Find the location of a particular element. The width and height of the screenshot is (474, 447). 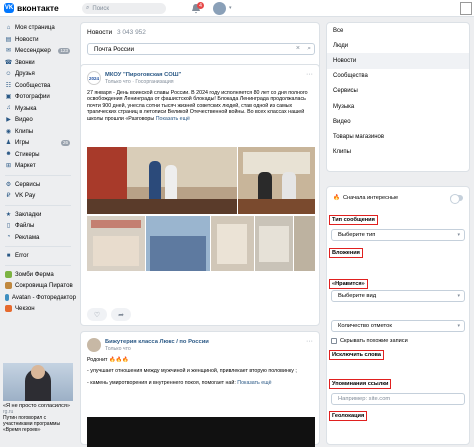

vk-logo: VK вконтакте is located at coordinates (31, 8).